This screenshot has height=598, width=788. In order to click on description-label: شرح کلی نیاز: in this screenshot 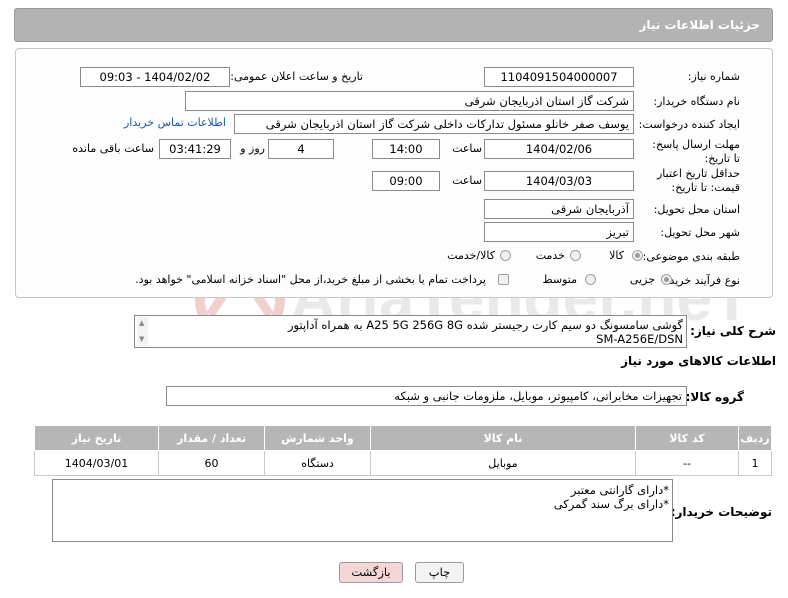, I will do `click(733, 331)`.